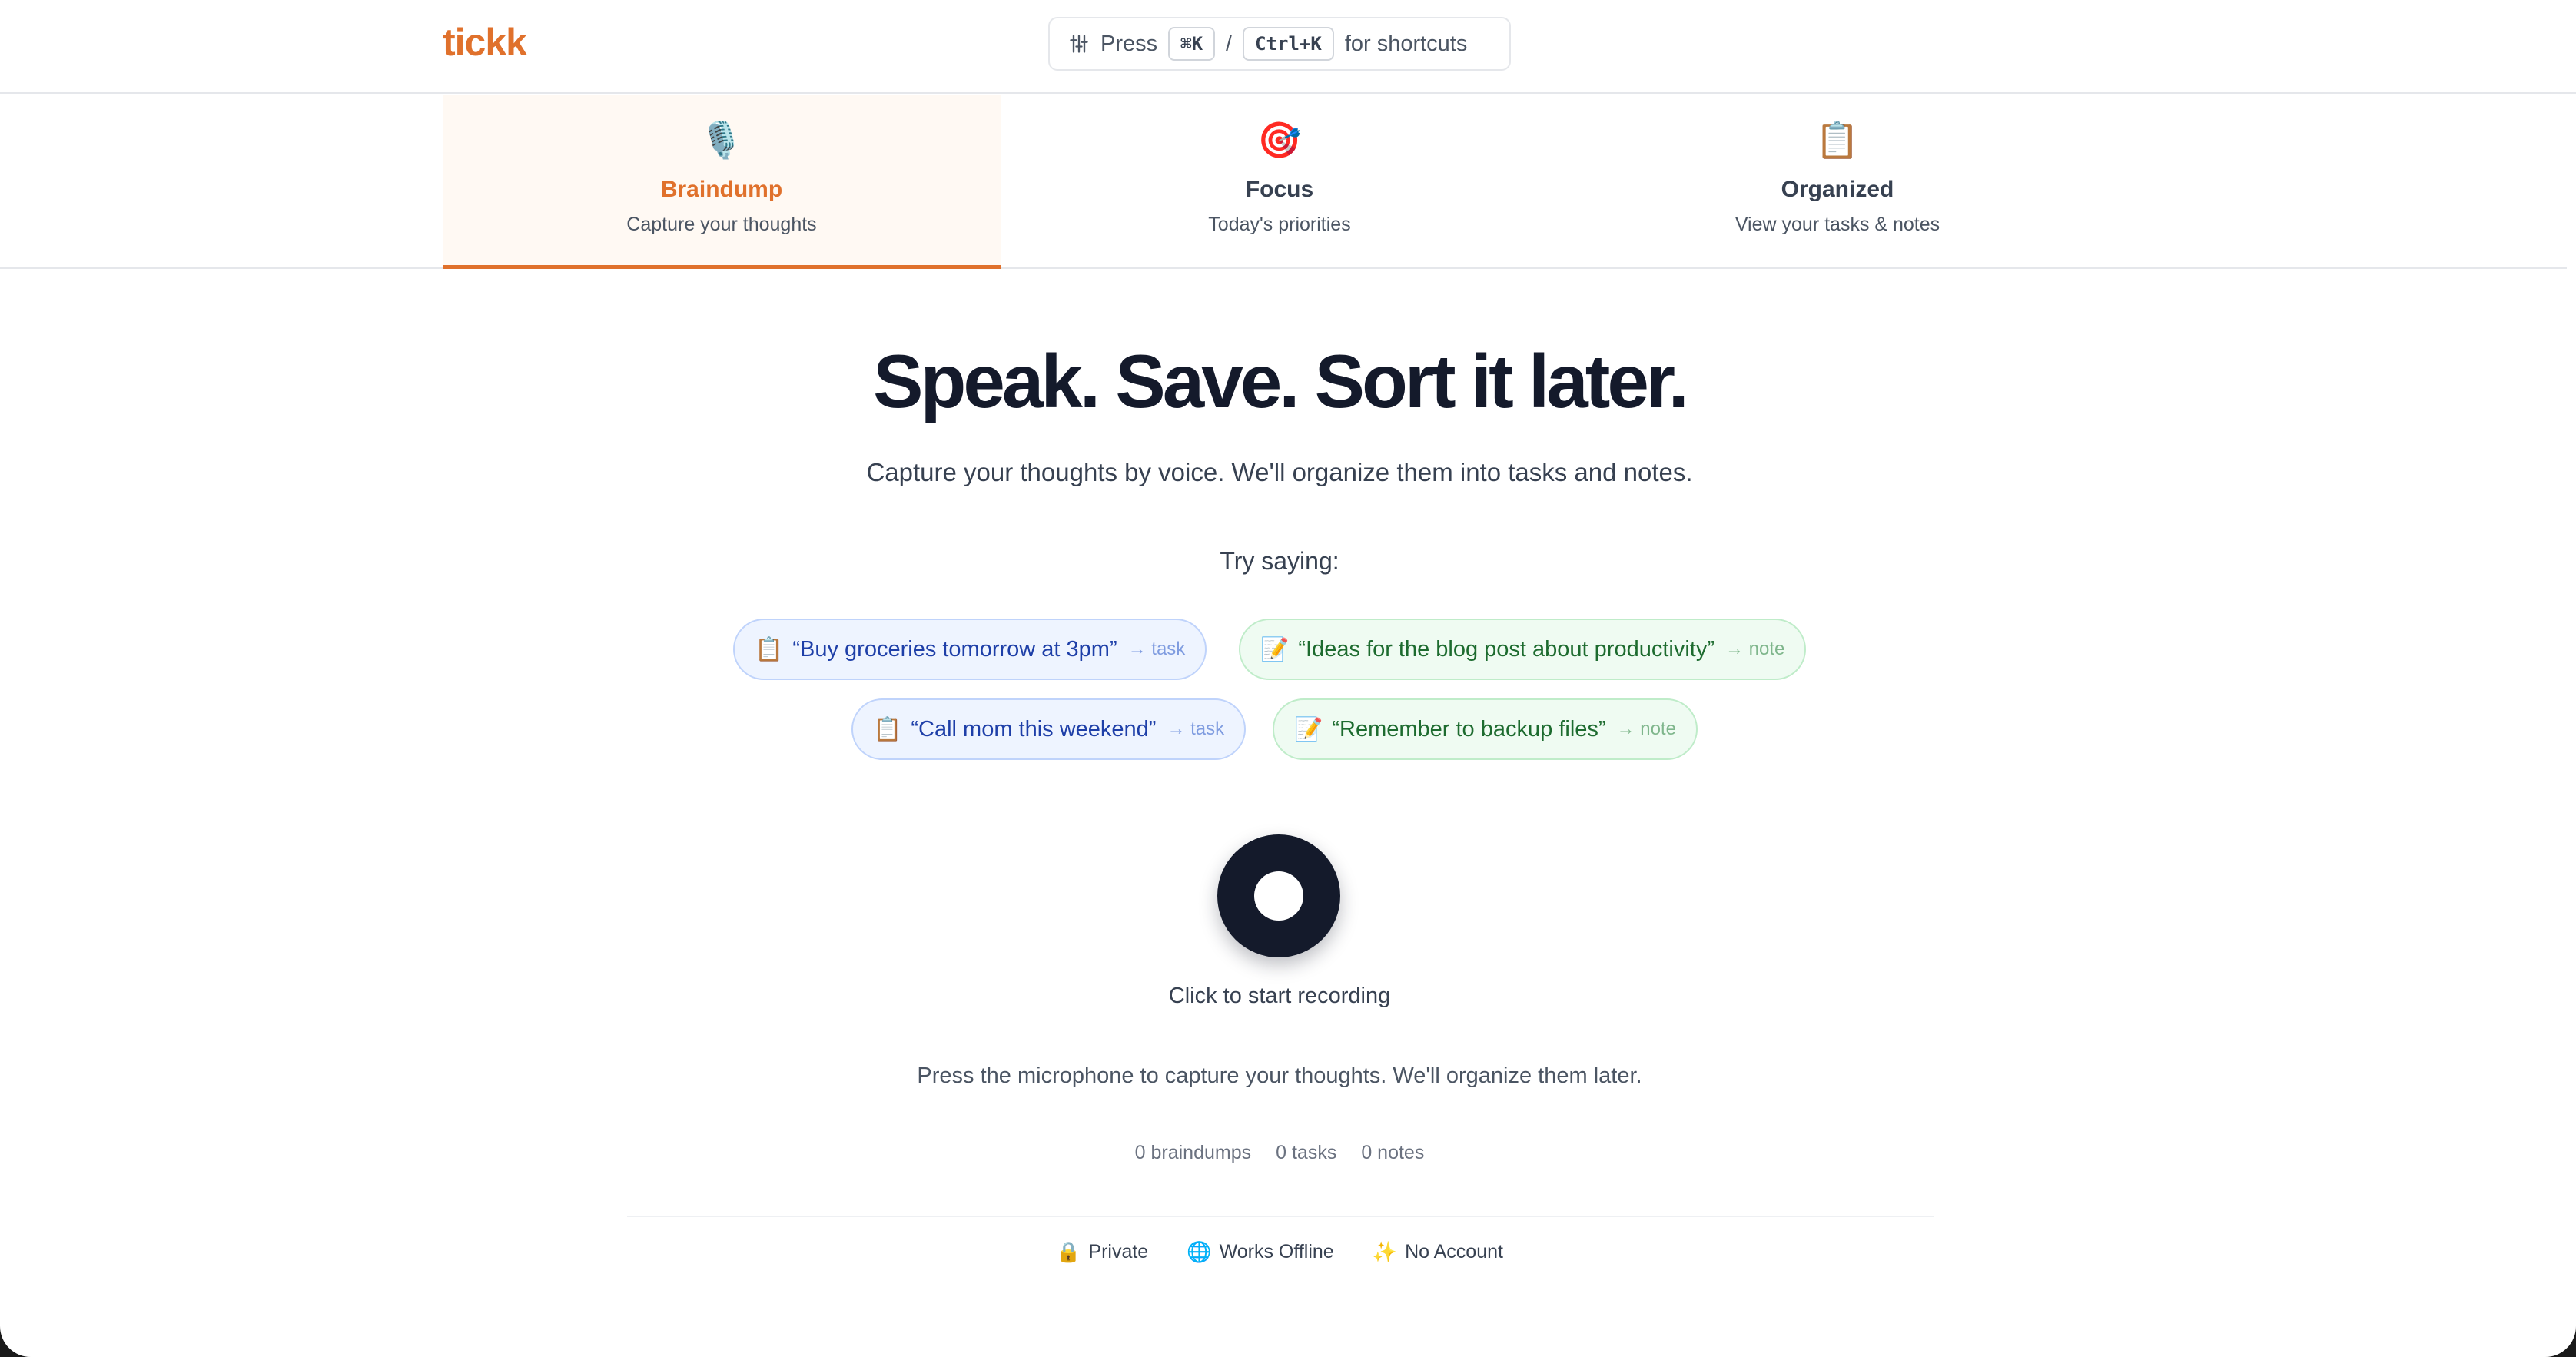 This screenshot has width=2576, height=1357. What do you see at coordinates (1406, 43) in the screenshot?
I see `shortcut-suffix: for shortcuts` at bounding box center [1406, 43].